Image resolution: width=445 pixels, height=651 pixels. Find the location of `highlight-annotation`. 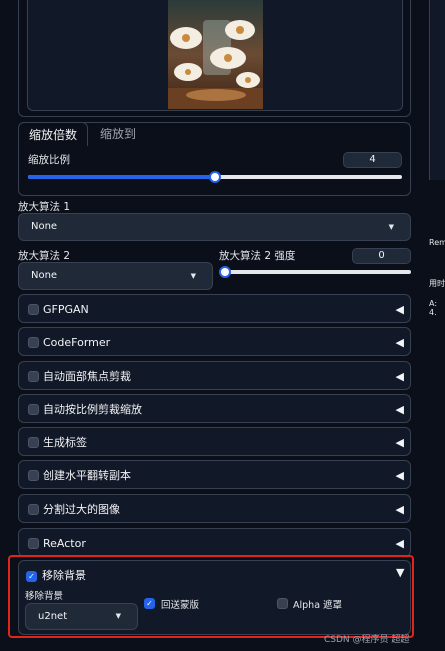

highlight-annotation is located at coordinates (211, 596).